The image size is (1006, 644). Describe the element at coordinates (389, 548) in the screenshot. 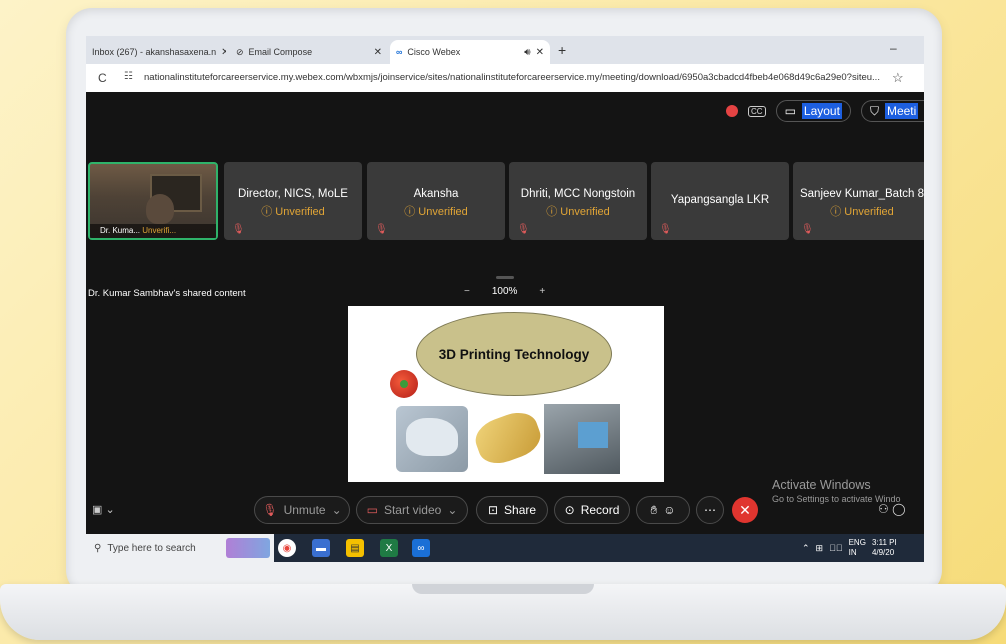

I see `excel-icon: X` at that location.